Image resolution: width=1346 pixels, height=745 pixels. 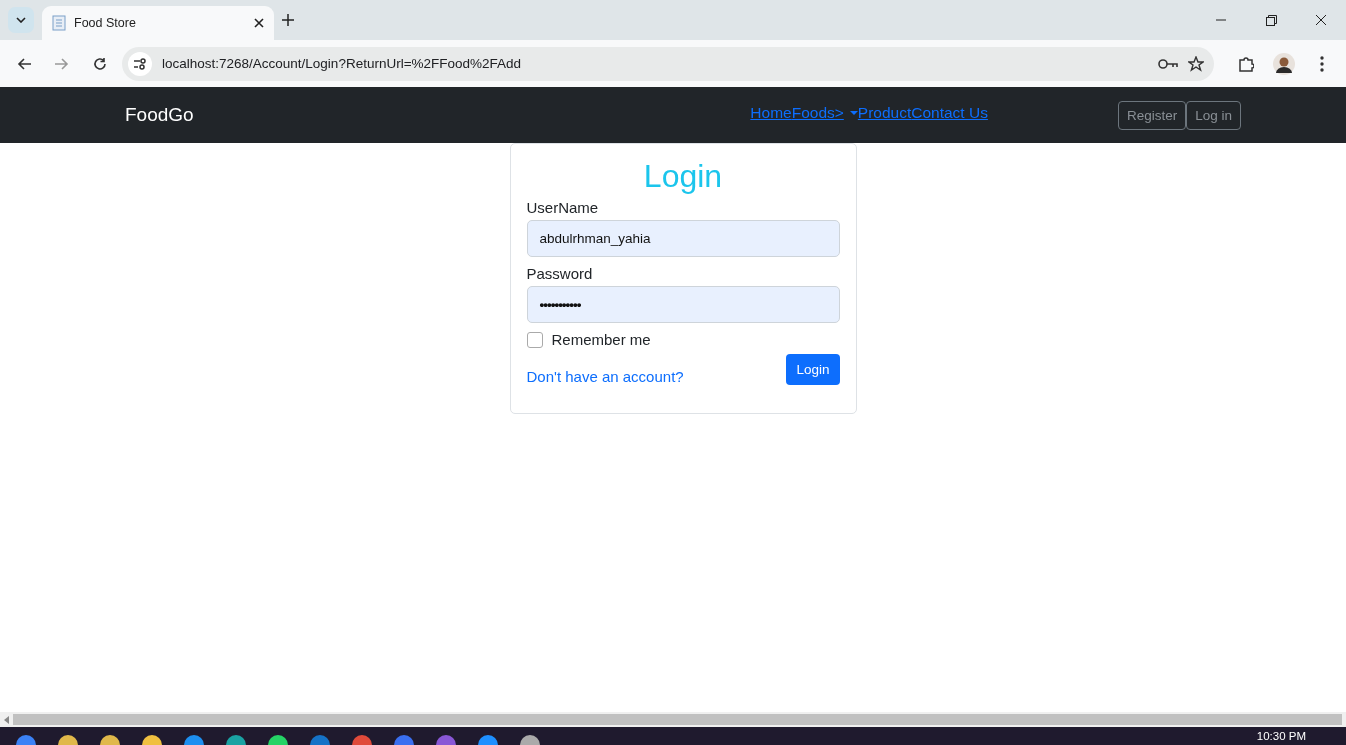 What do you see at coordinates (563, 207) in the screenshot?
I see `field-label: UserName` at bounding box center [563, 207].